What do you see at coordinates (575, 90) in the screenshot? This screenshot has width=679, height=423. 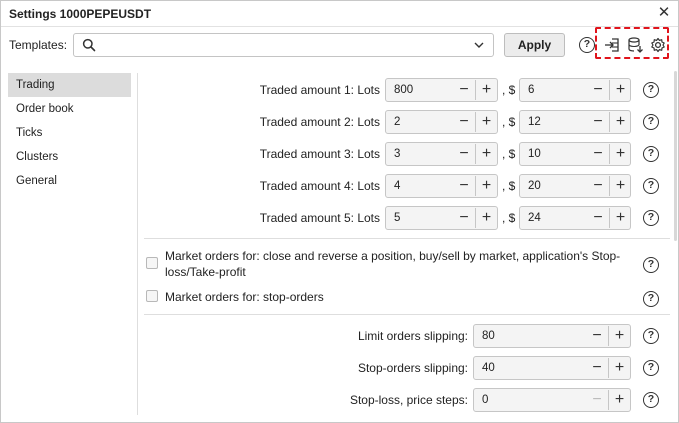 I see `usd-stepper: 6 − +` at bounding box center [575, 90].